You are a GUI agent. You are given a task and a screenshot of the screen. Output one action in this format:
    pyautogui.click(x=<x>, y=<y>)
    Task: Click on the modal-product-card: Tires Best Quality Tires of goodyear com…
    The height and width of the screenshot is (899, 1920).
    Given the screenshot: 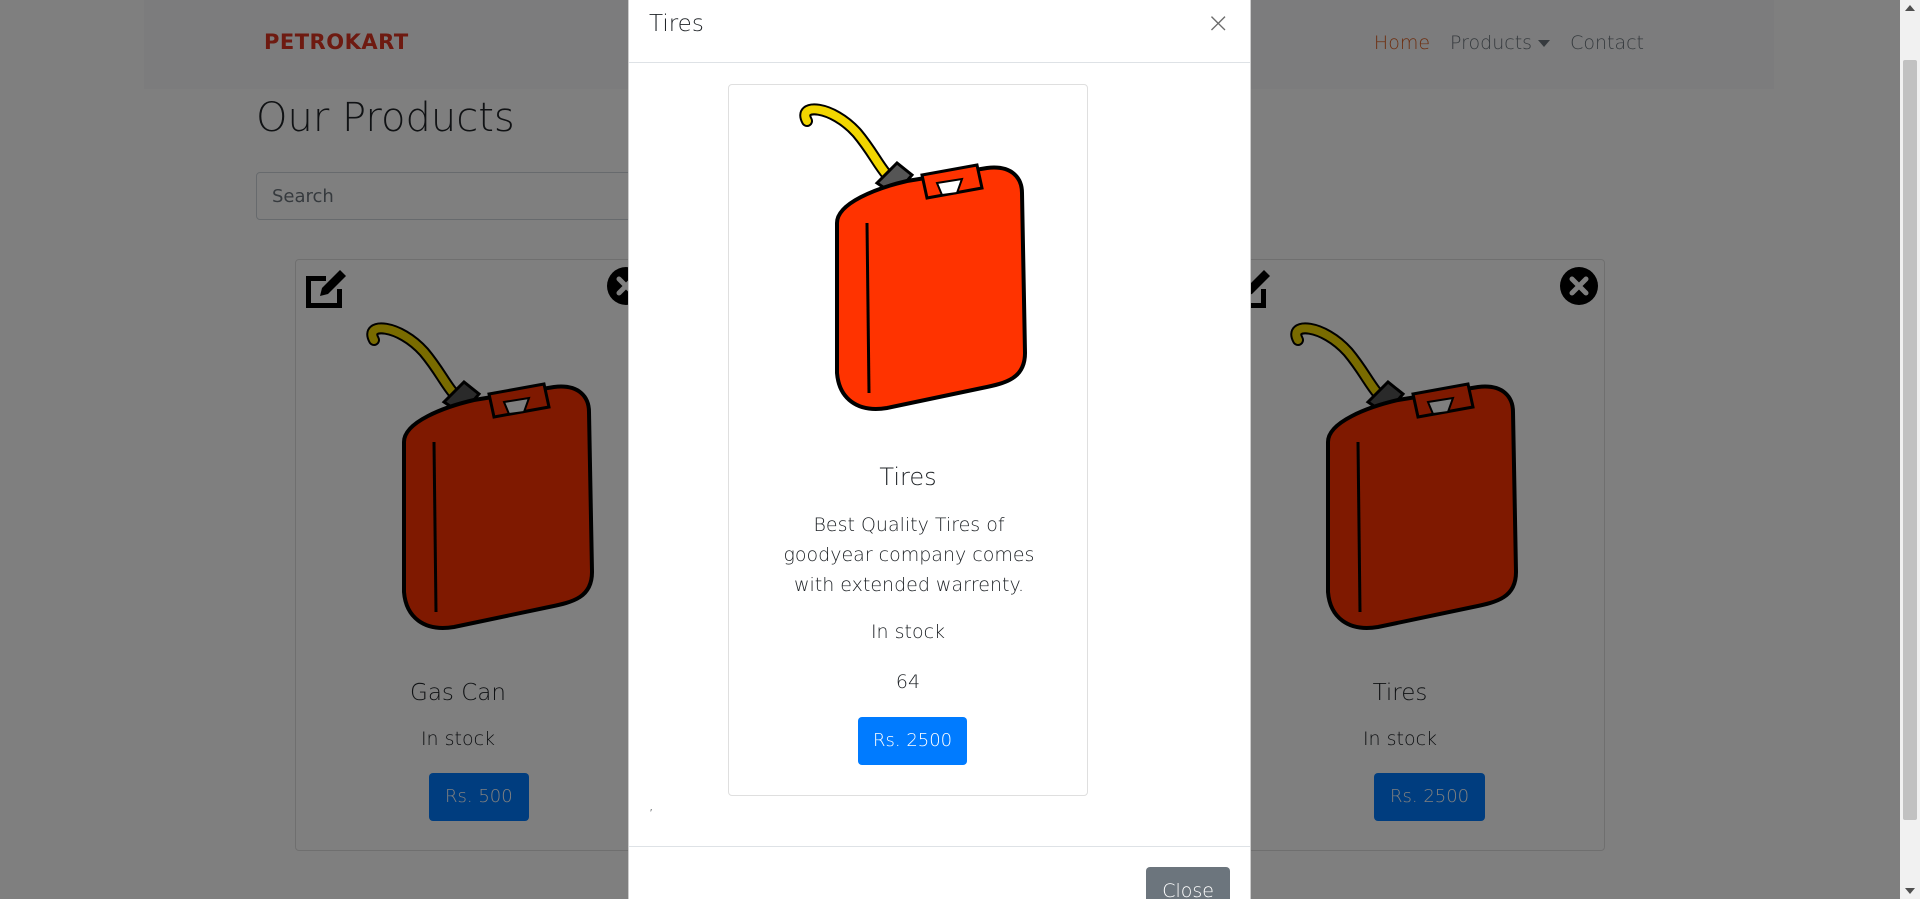 What is the action you would take?
    pyautogui.click(x=908, y=440)
    